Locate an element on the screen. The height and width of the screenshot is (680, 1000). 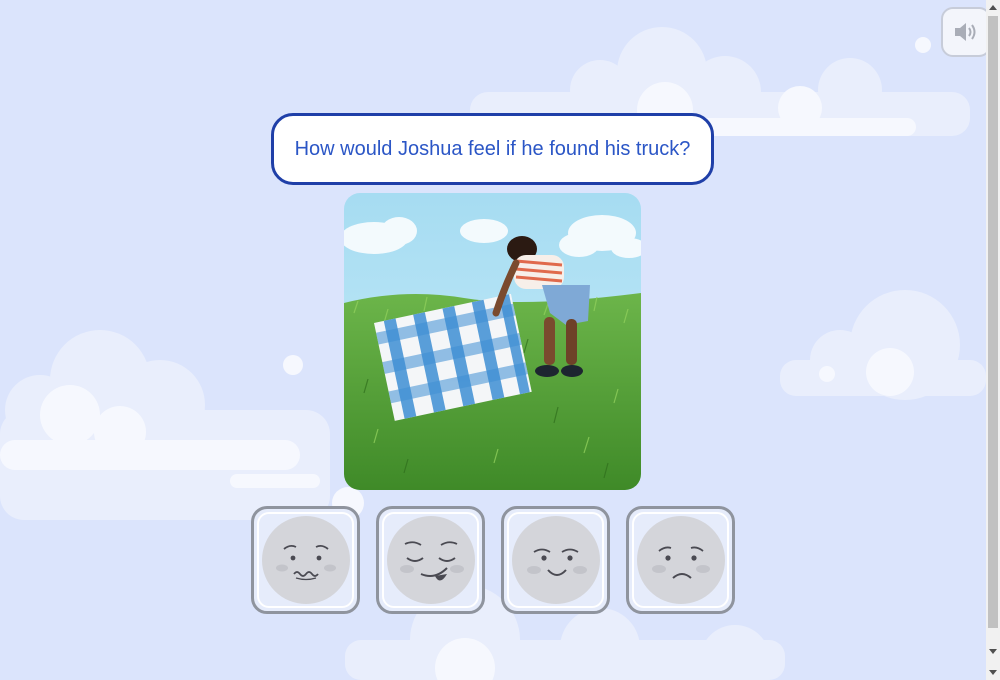
choice-happy-button is located at coordinates (555, 560).